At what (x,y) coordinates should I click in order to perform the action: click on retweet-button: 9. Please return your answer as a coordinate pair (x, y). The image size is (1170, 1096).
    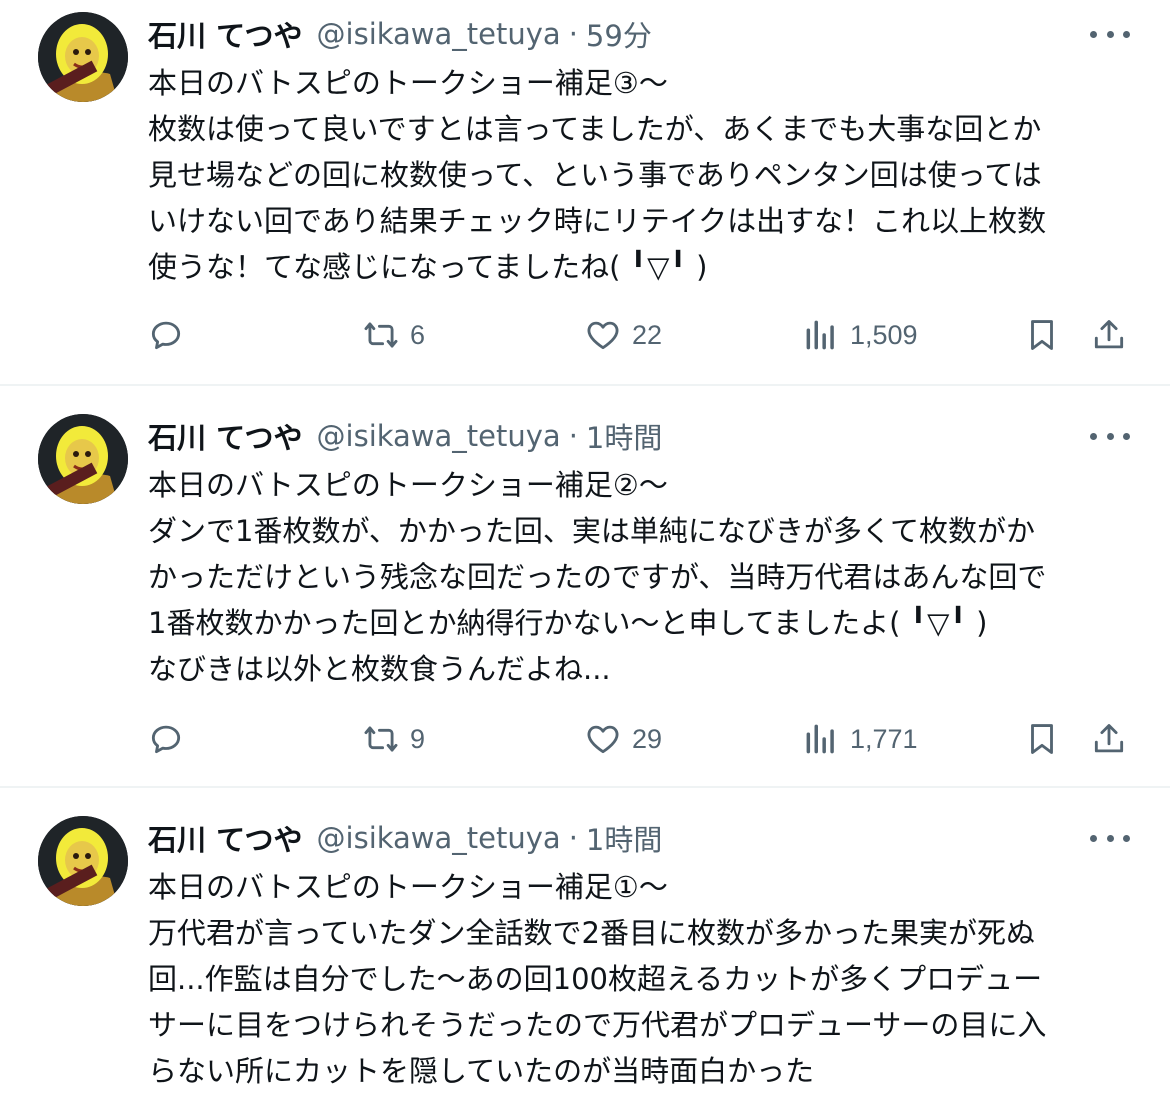
    Looking at the image, I should click on (393, 739).